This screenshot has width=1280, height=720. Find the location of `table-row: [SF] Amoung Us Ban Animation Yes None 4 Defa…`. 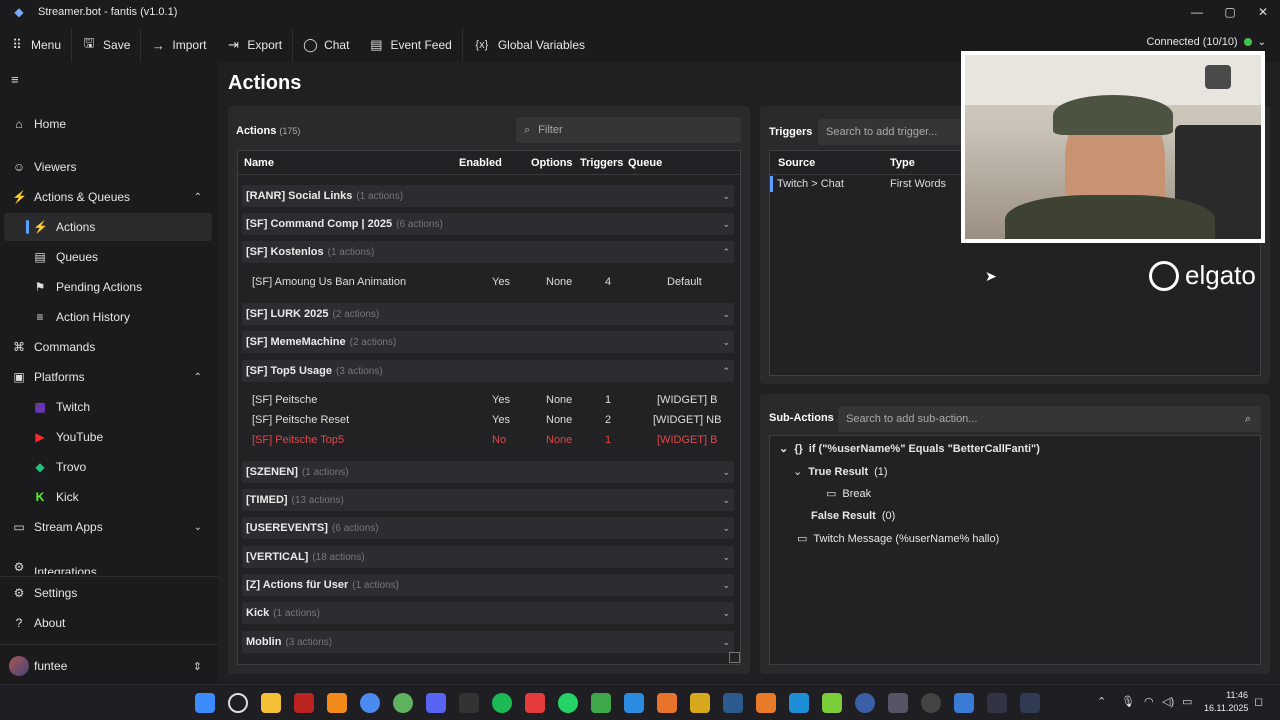

table-row: [SF] Amoung Us Ban Animation Yes None 4 Defa… is located at coordinates (488, 282).